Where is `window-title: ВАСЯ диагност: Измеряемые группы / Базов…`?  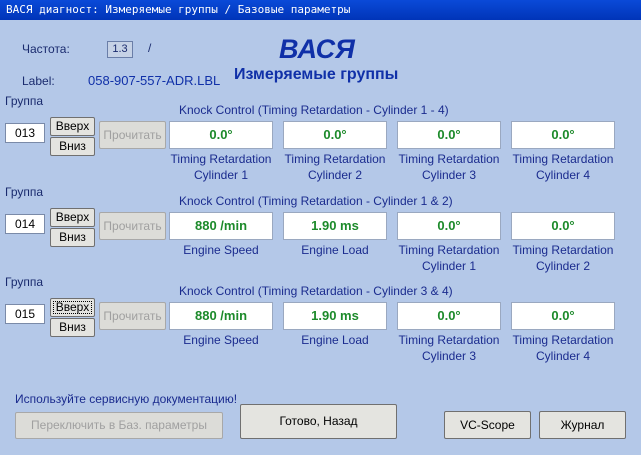
window-title: ВАСЯ диагност: Измеряемые группы / Базов… is located at coordinates (178, 9).